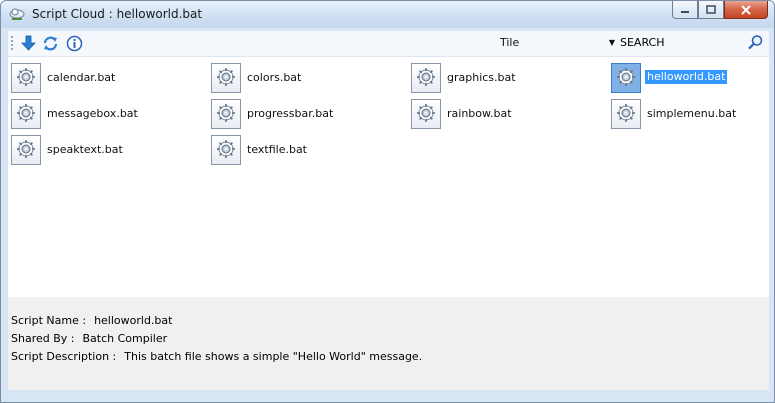  Describe the element at coordinates (686, 77) in the screenshot. I see `file-name-label: helloworld.bat` at that location.